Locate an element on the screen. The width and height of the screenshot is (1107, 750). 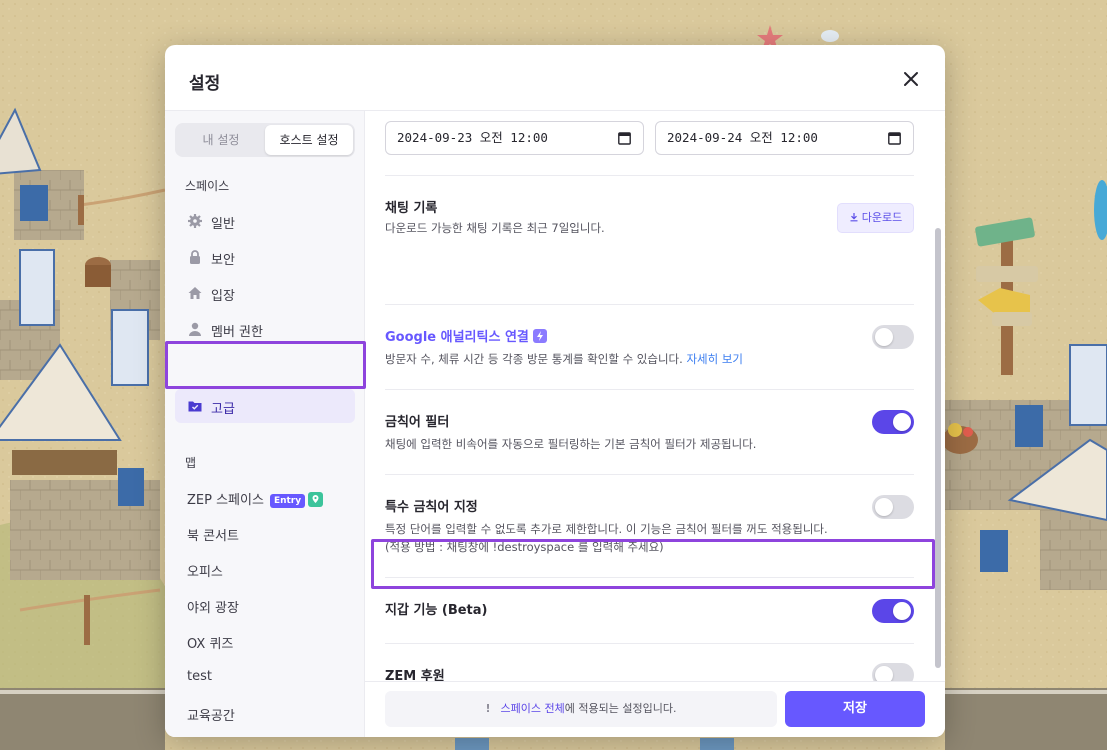
google-analytics-title: Google 애널리틱스 연결 is located at coordinates (466, 335).